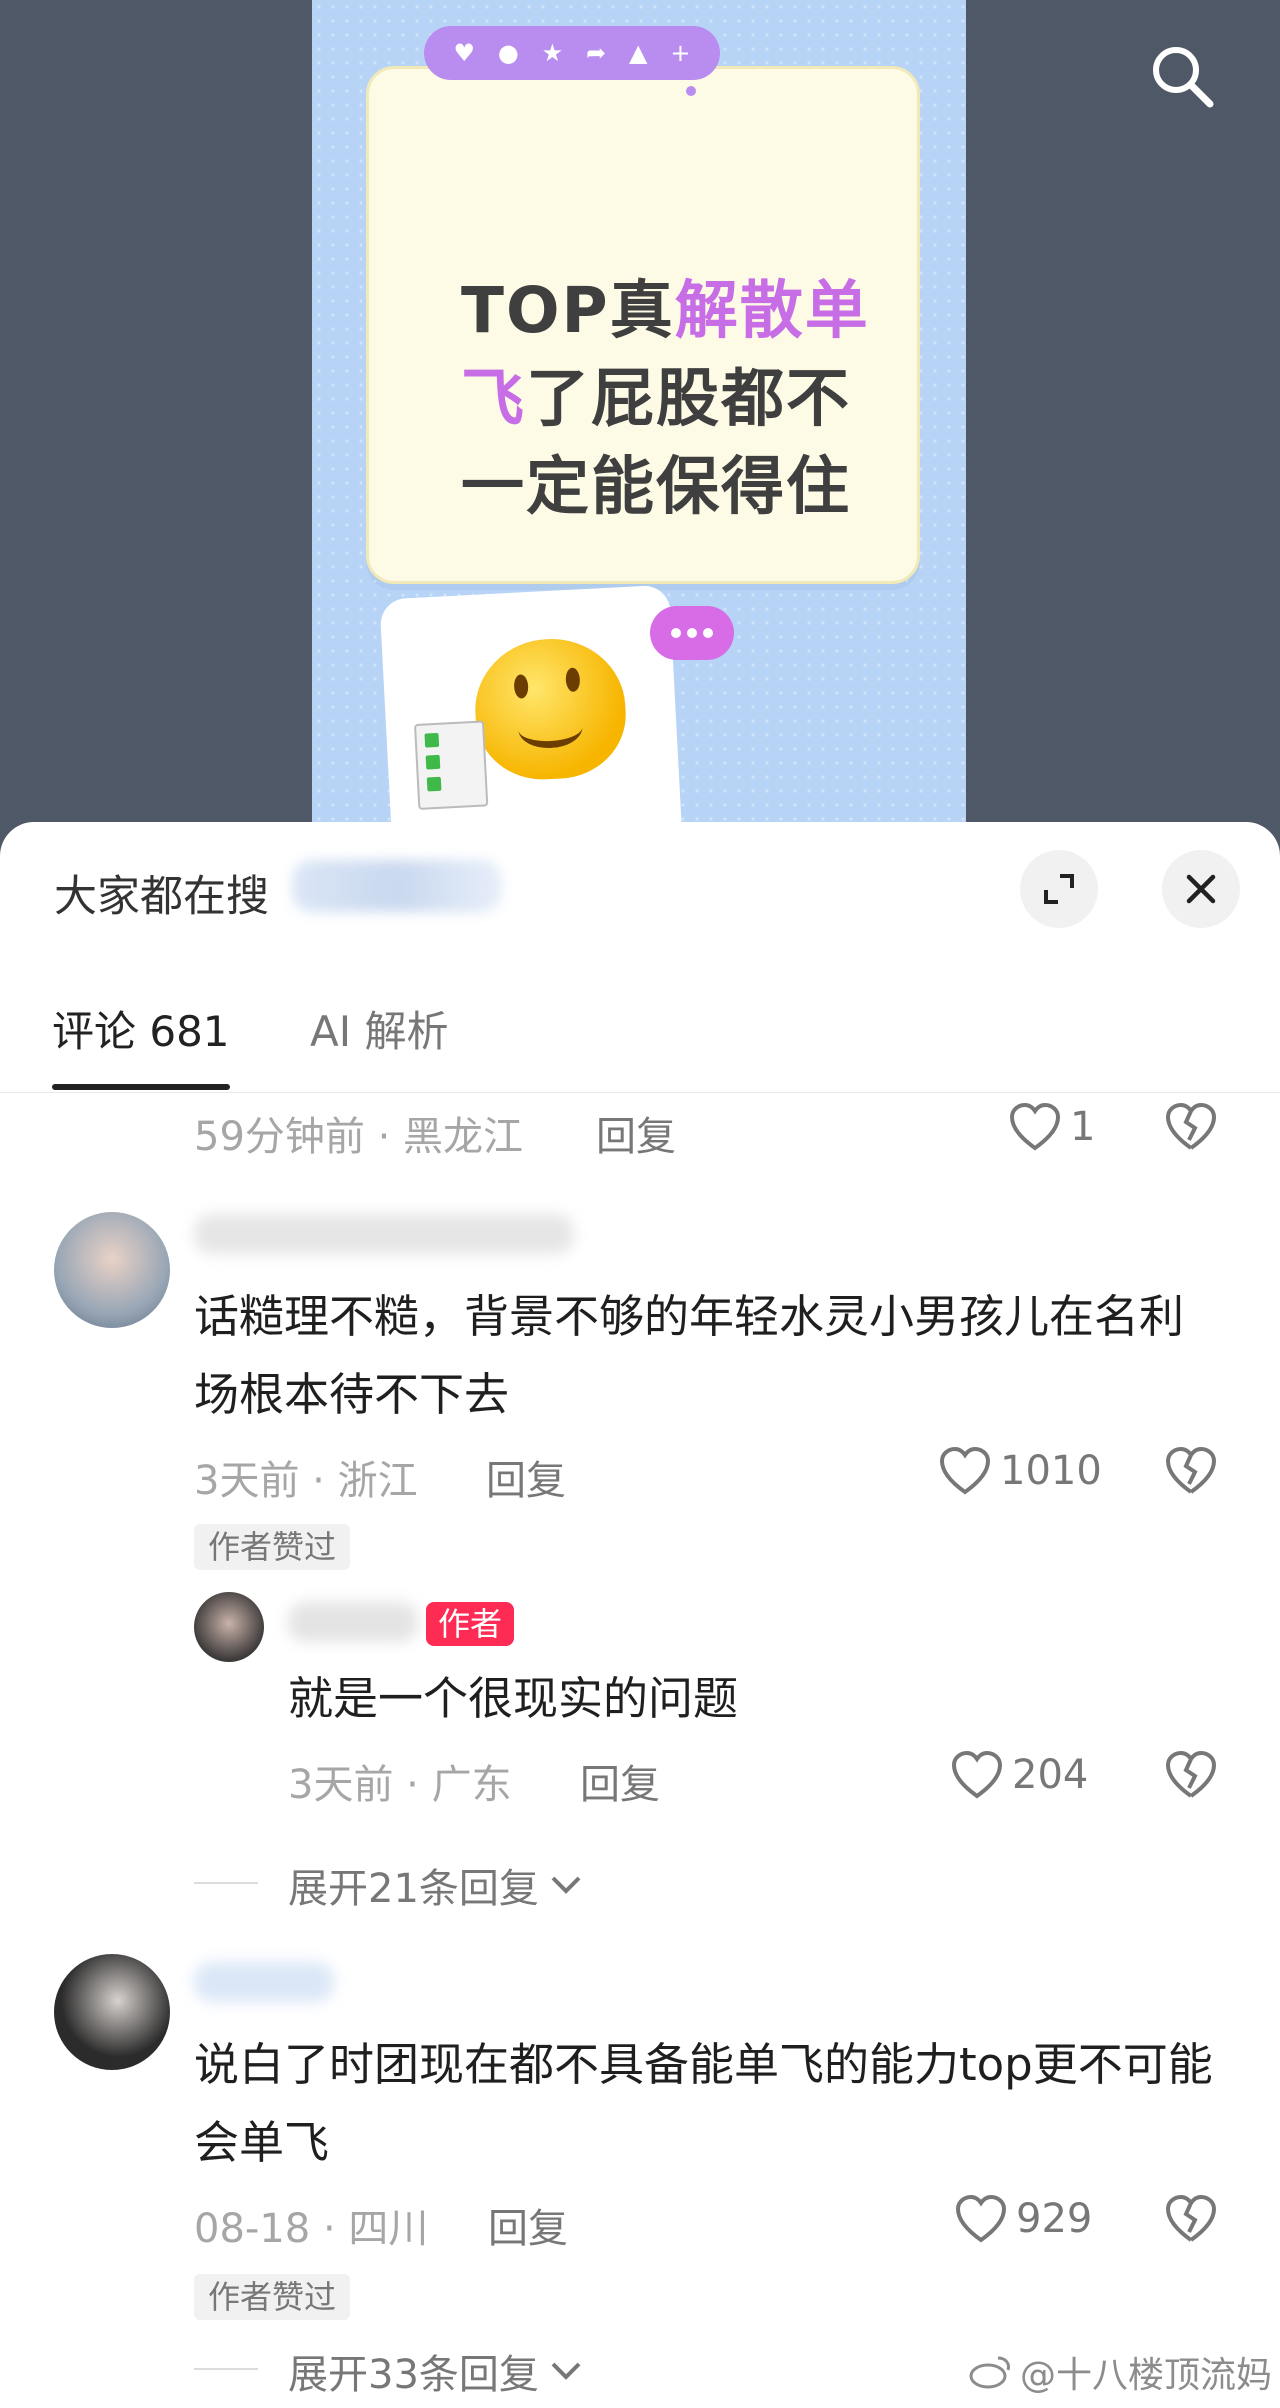 The height and width of the screenshot is (2408, 1280). I want to click on reply-meta: 3天前 · 广东, so click(400, 1785).